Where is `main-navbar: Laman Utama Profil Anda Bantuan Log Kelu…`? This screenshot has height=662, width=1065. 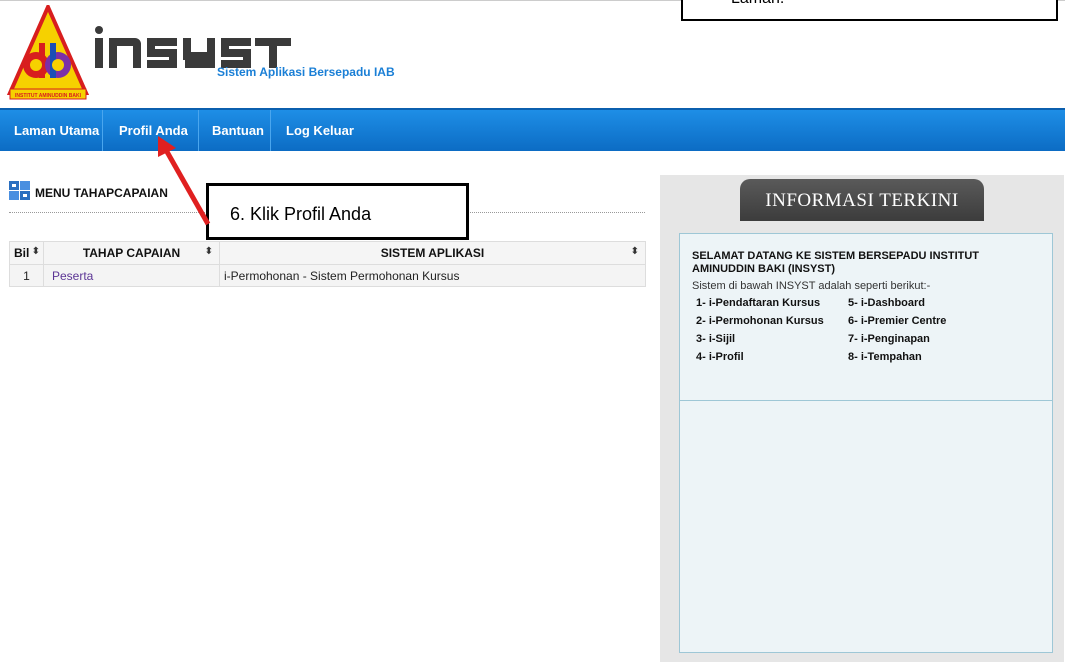 main-navbar: Laman Utama Profil Anda Bantuan Log Kelu… is located at coordinates (532, 129).